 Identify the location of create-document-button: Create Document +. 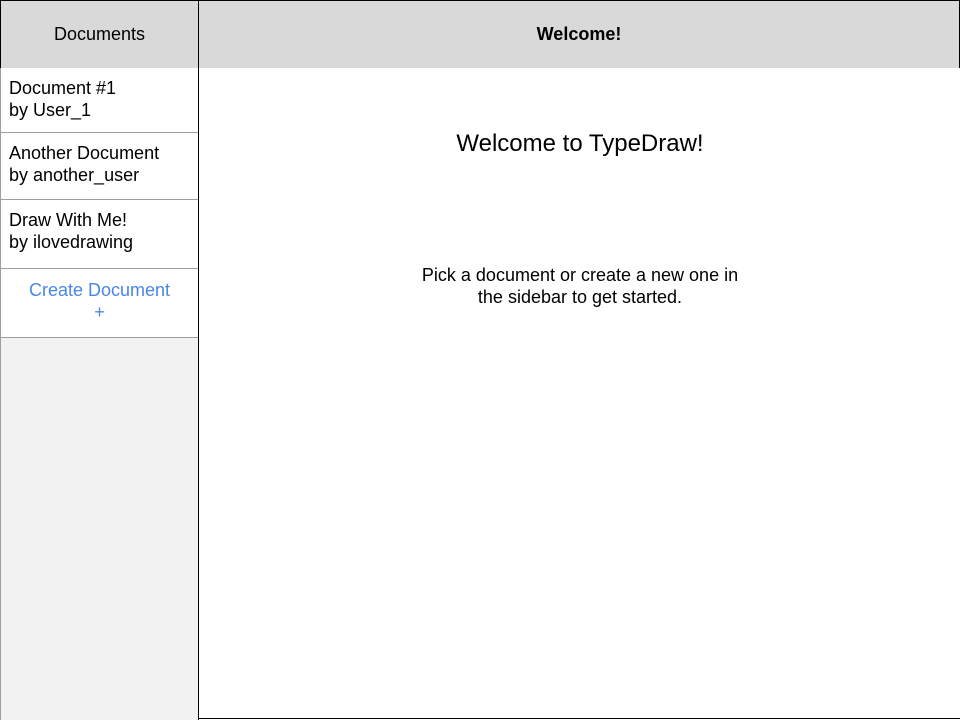
(99, 303).